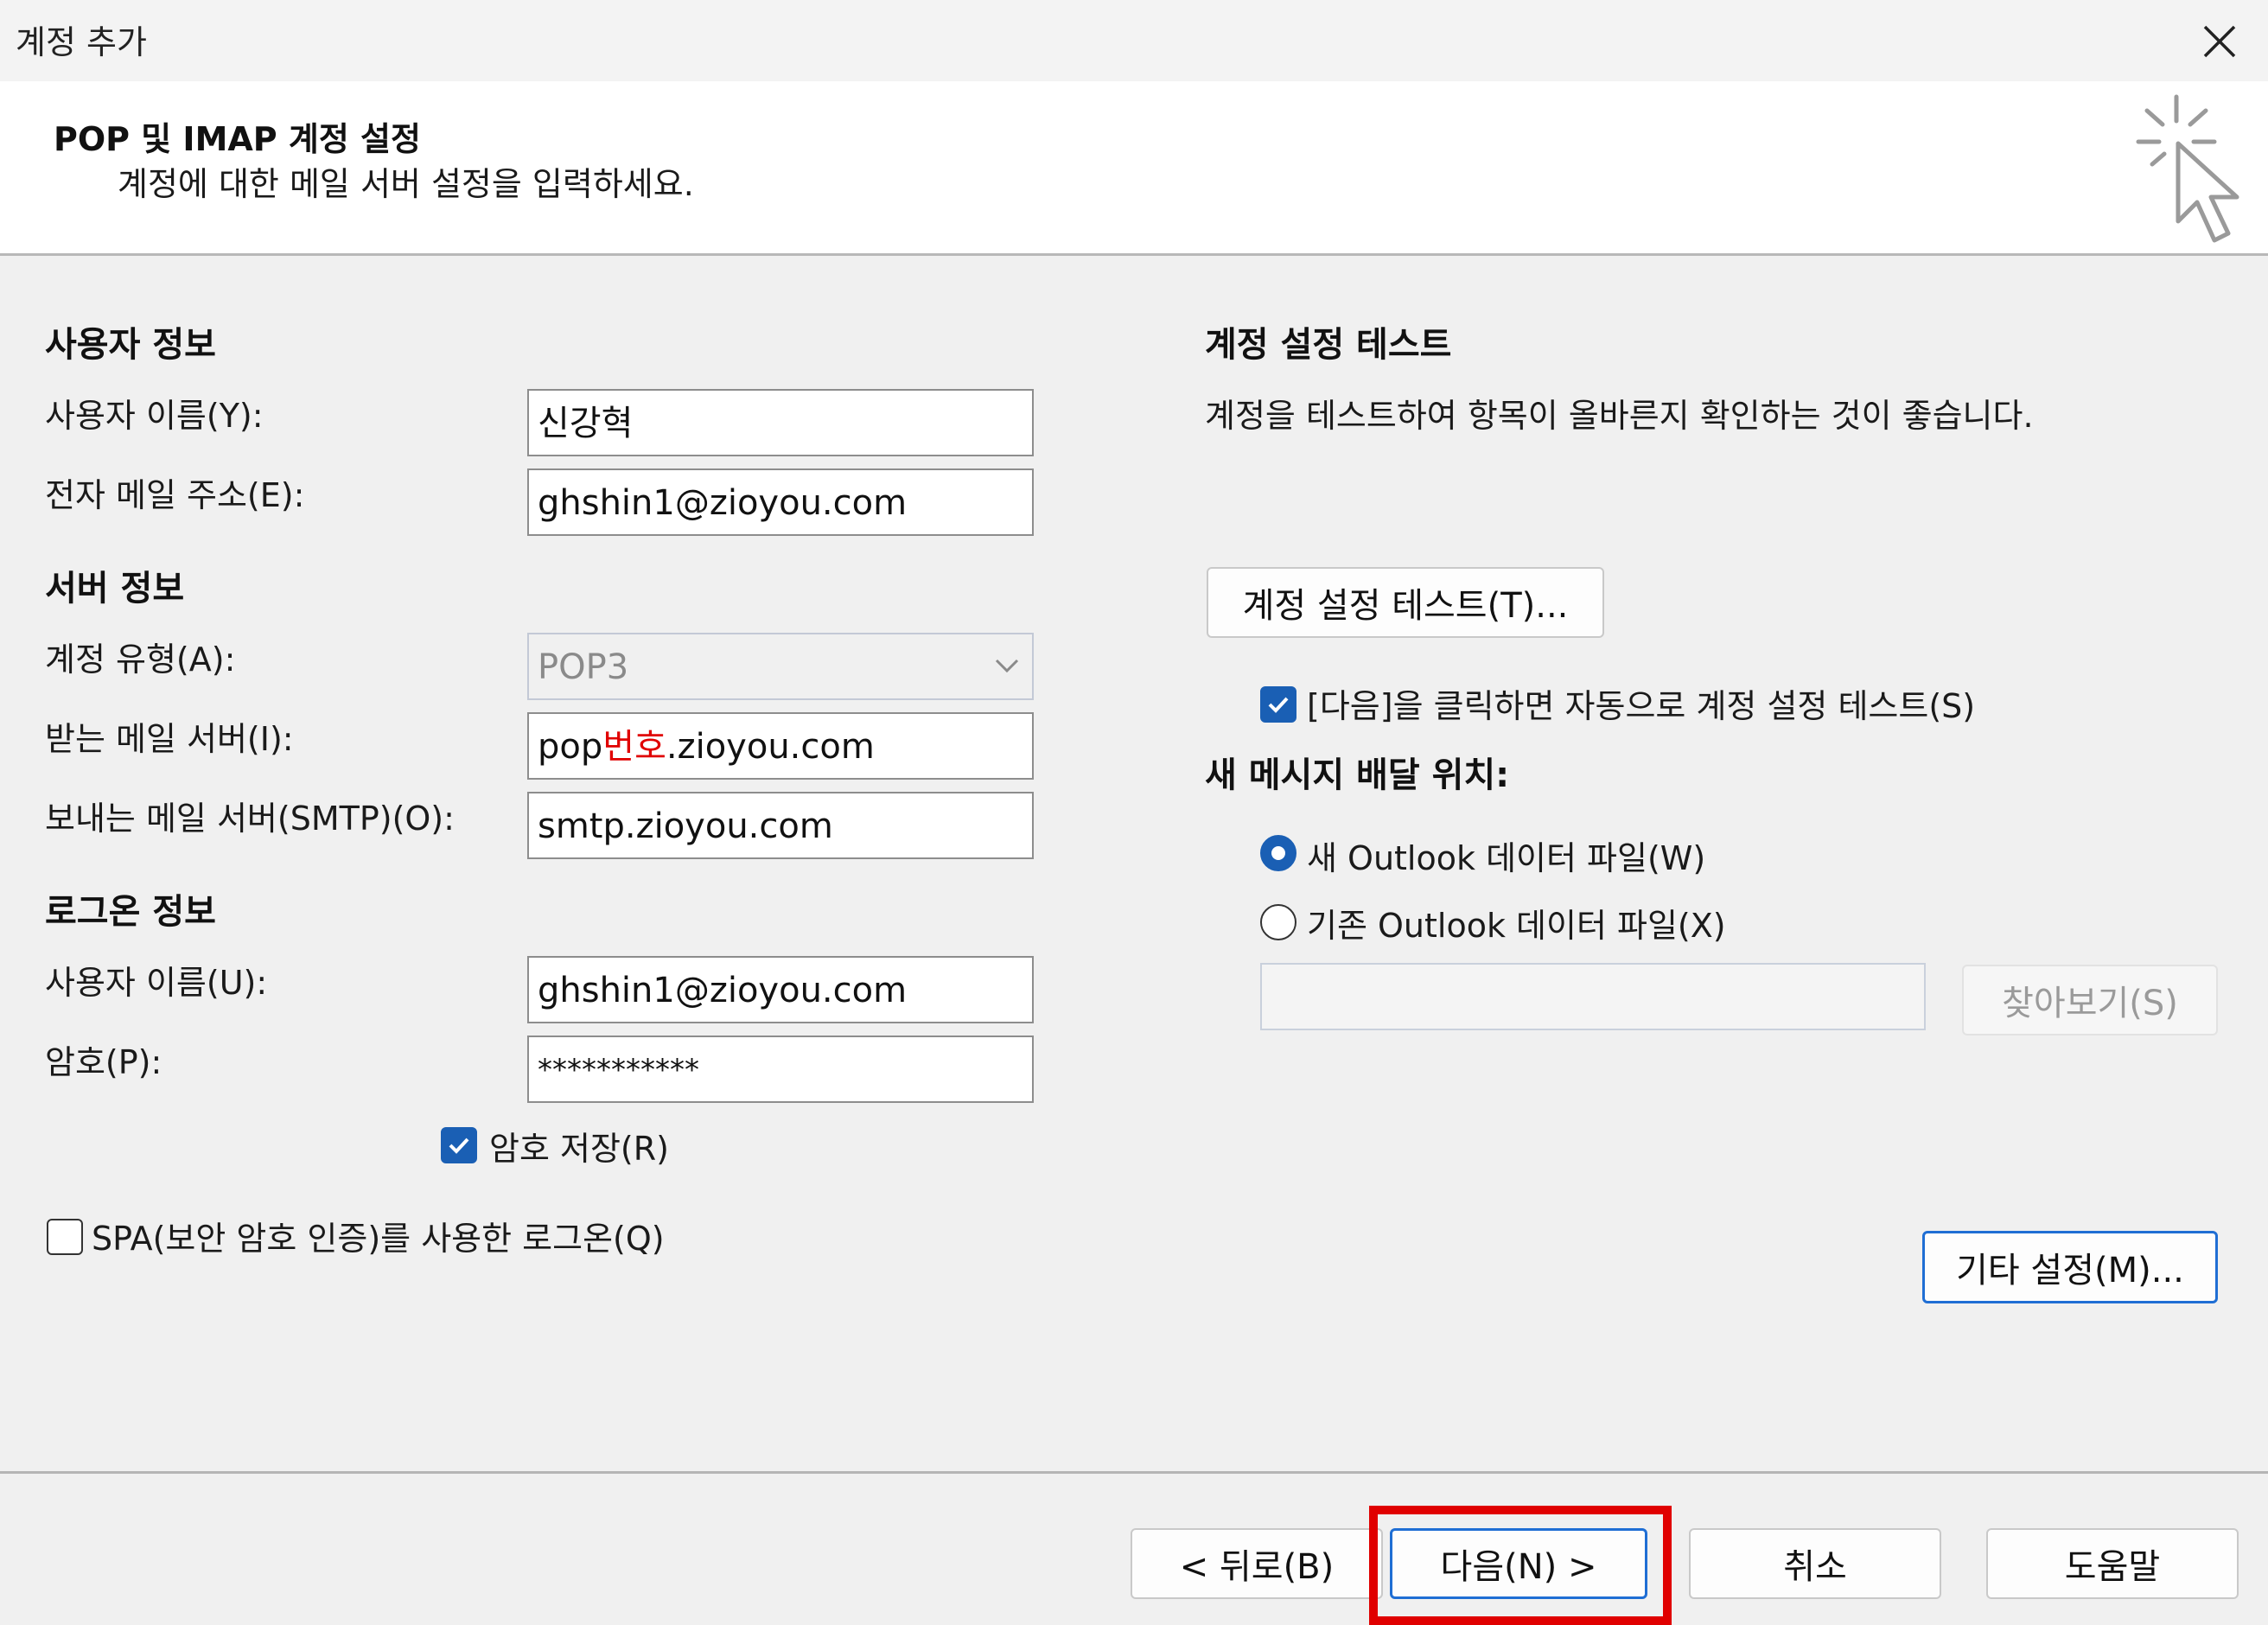  Describe the element at coordinates (780, 423) in the screenshot. I see `name-field: 신강혁` at that location.